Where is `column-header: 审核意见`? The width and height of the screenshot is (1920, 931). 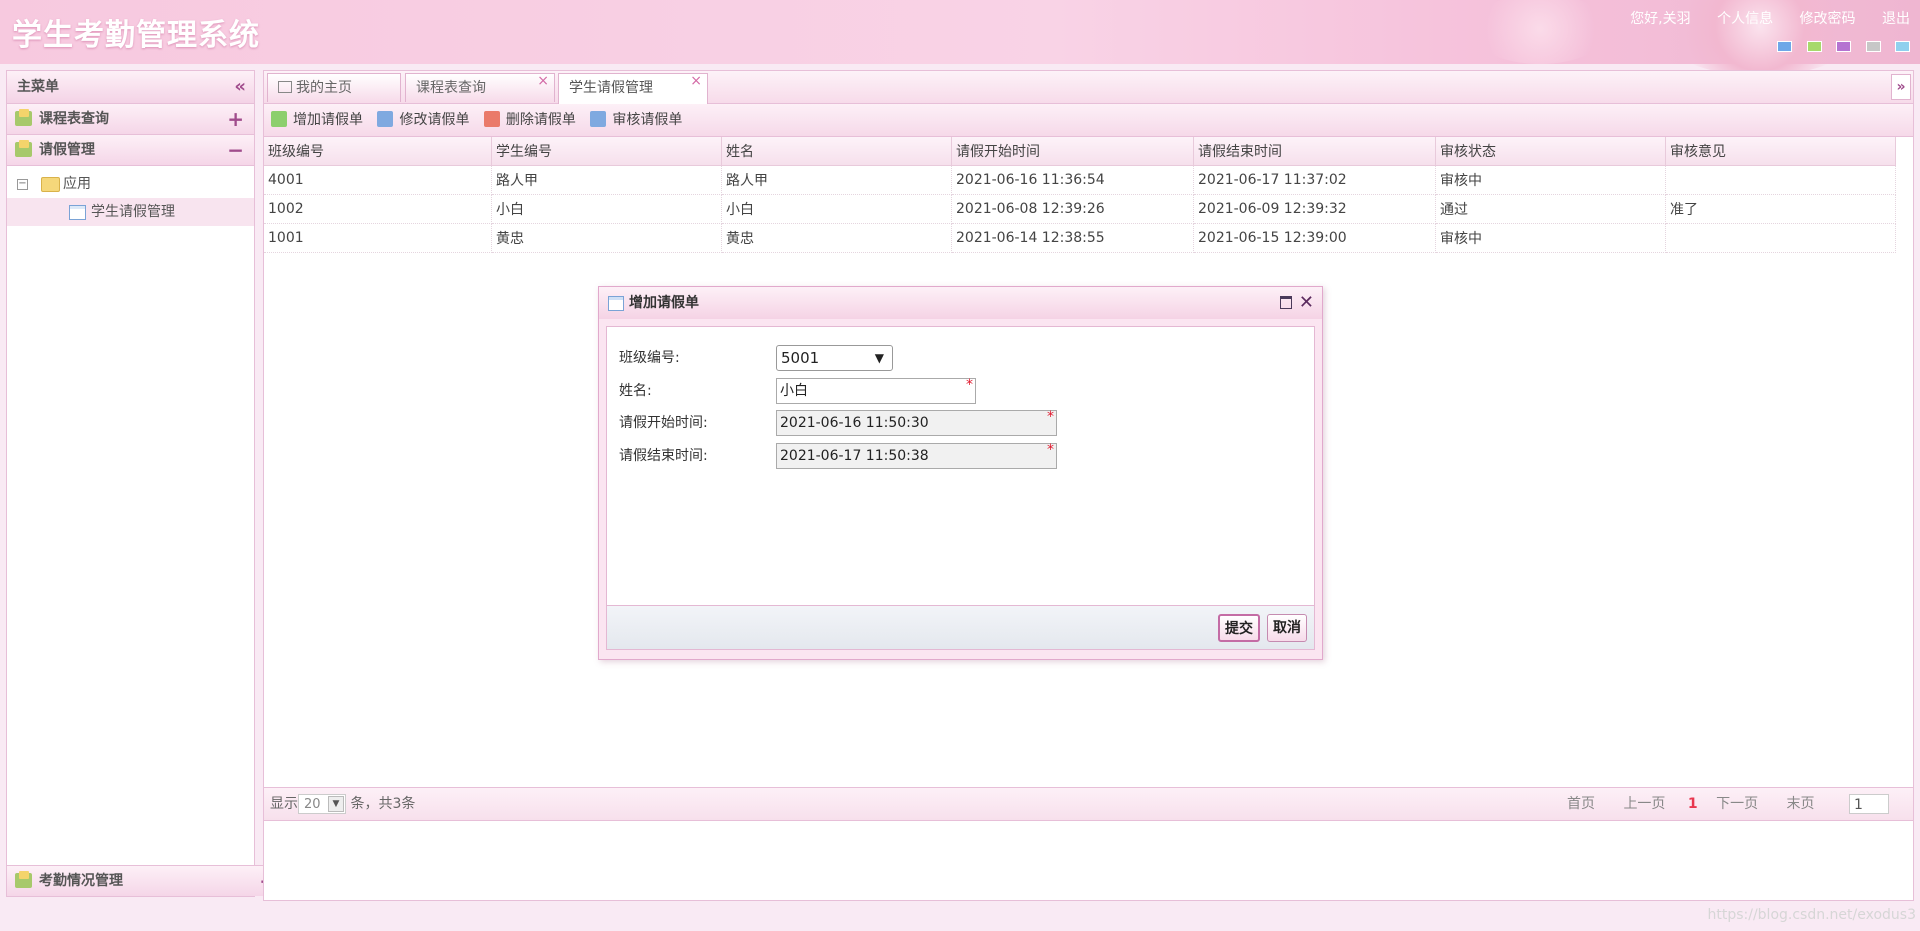
column-header: 审核意见 is located at coordinates (1780, 151).